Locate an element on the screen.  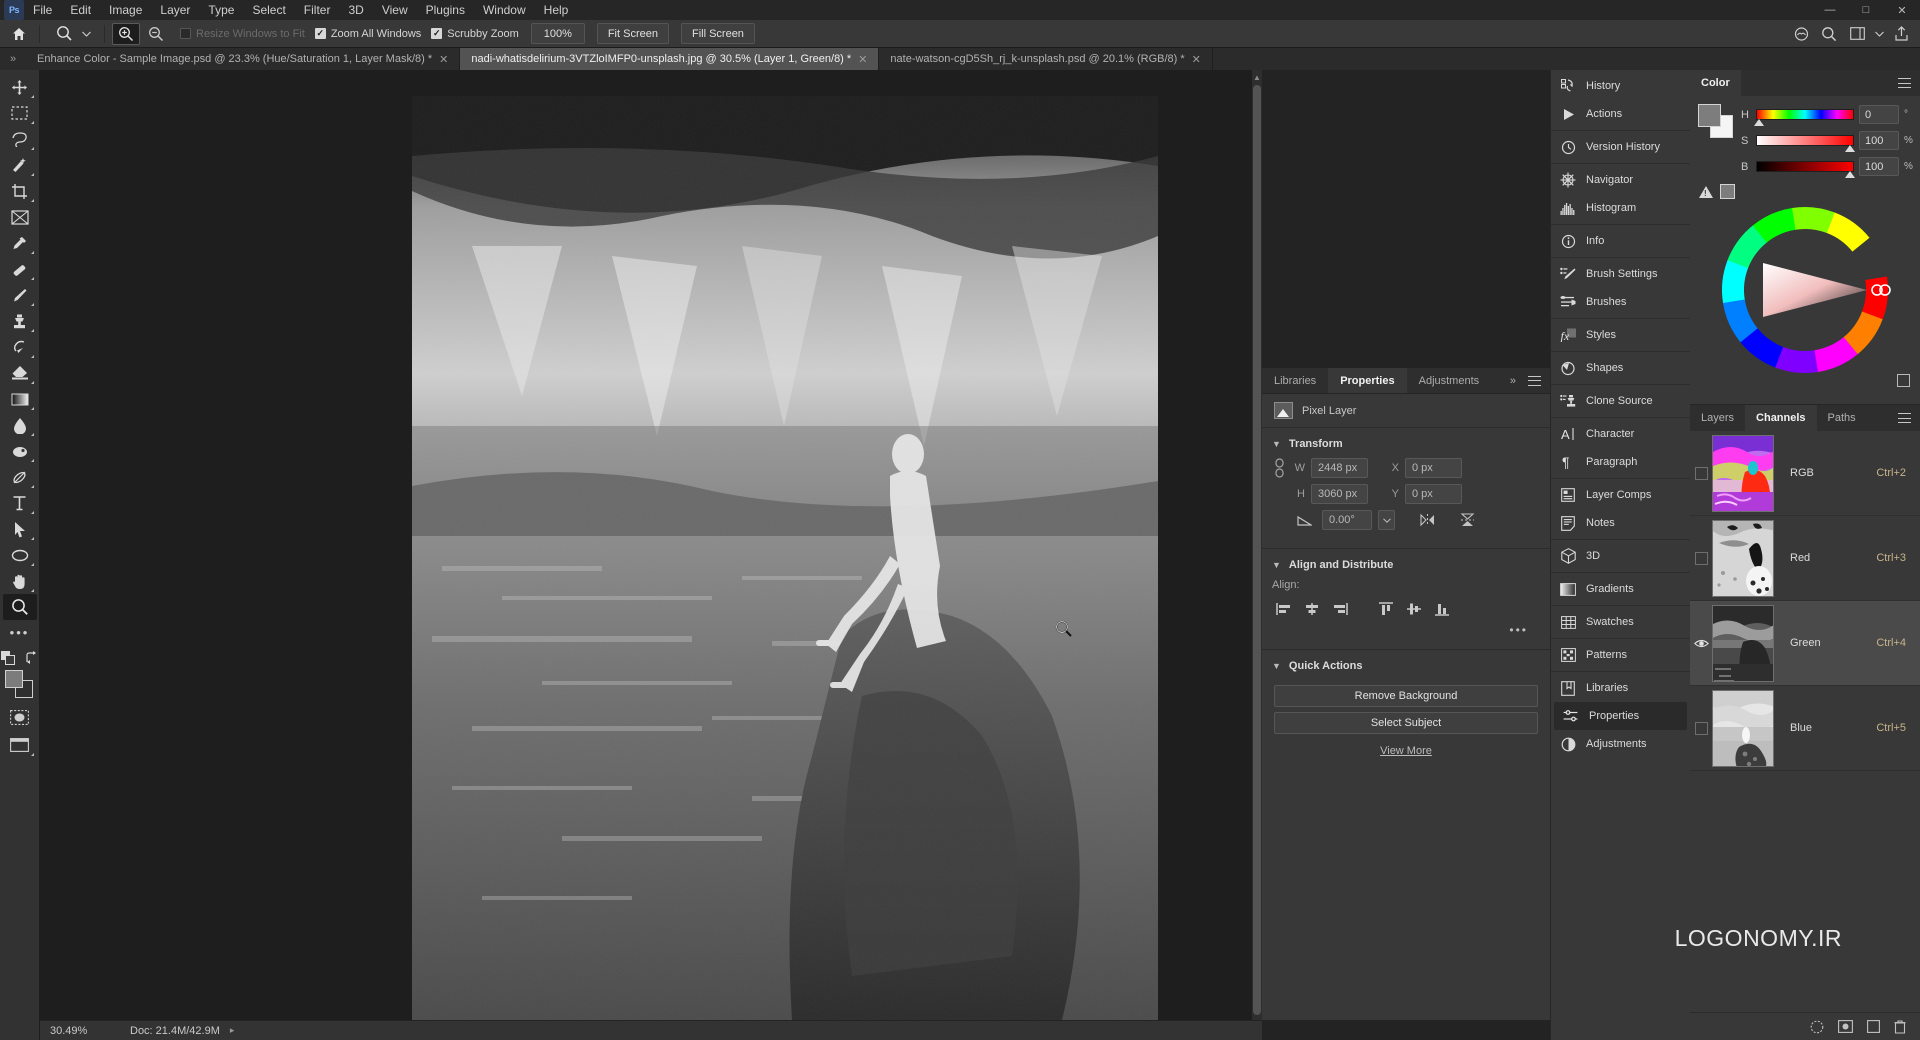
zoom-all-windows-checkbox: Zoom All Windows is located at coordinates (367, 34).